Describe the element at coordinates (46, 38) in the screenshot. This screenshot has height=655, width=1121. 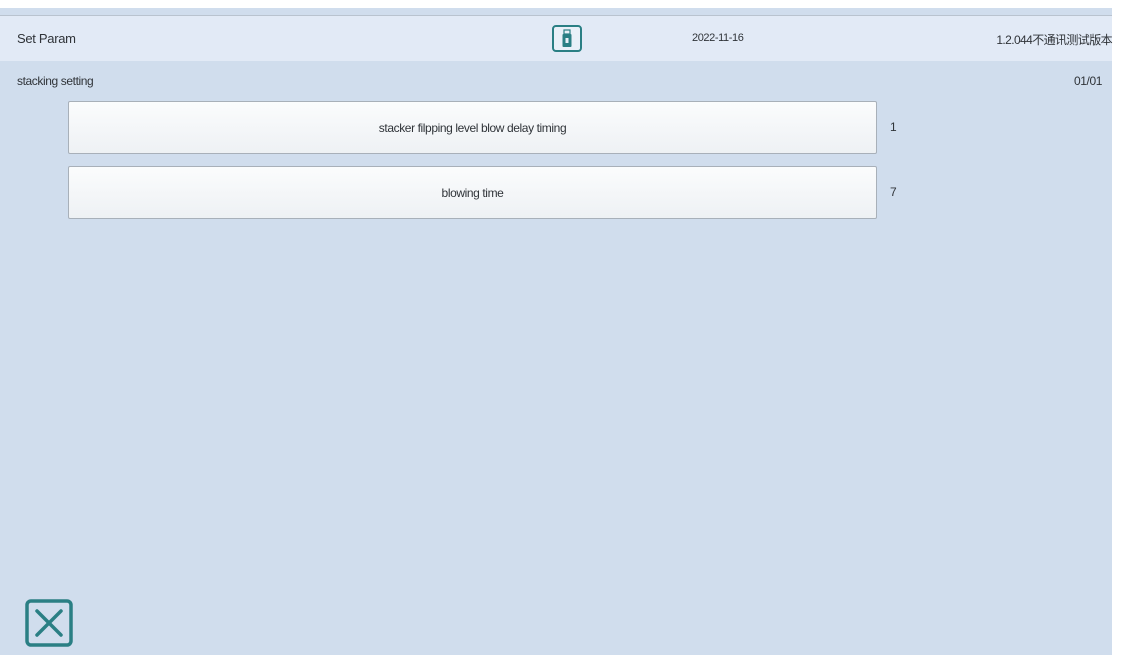
I see `page-title: Set Param` at that location.